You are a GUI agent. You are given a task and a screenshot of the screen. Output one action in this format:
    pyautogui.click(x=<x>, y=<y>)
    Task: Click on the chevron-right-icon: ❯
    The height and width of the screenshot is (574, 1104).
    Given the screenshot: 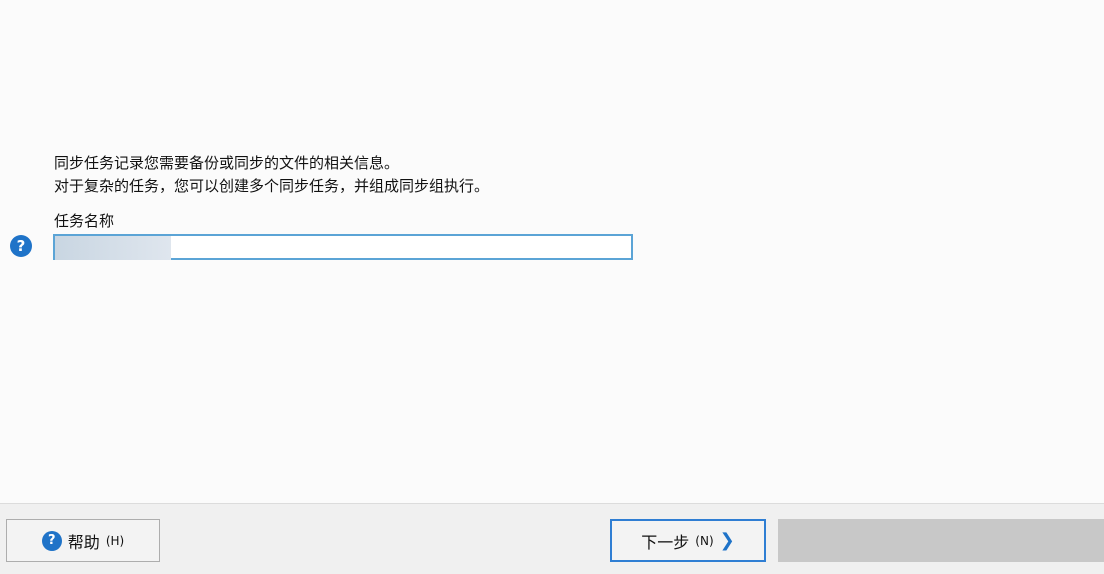 What is the action you would take?
    pyautogui.click(x=727, y=540)
    